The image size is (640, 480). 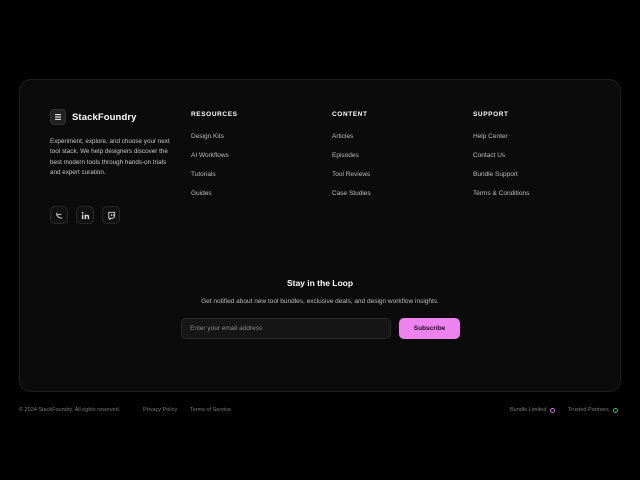 What do you see at coordinates (490, 136) in the screenshot?
I see `link-help-center: Help Center` at bounding box center [490, 136].